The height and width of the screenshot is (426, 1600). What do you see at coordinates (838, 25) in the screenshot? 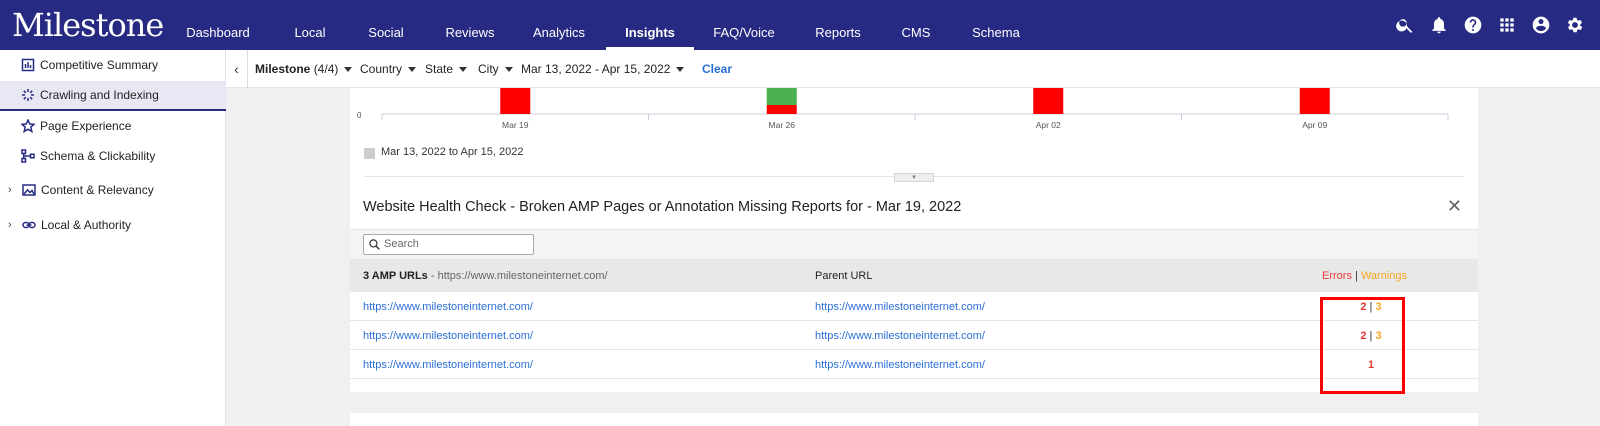
I see `nav-reports: Reports` at bounding box center [838, 25].